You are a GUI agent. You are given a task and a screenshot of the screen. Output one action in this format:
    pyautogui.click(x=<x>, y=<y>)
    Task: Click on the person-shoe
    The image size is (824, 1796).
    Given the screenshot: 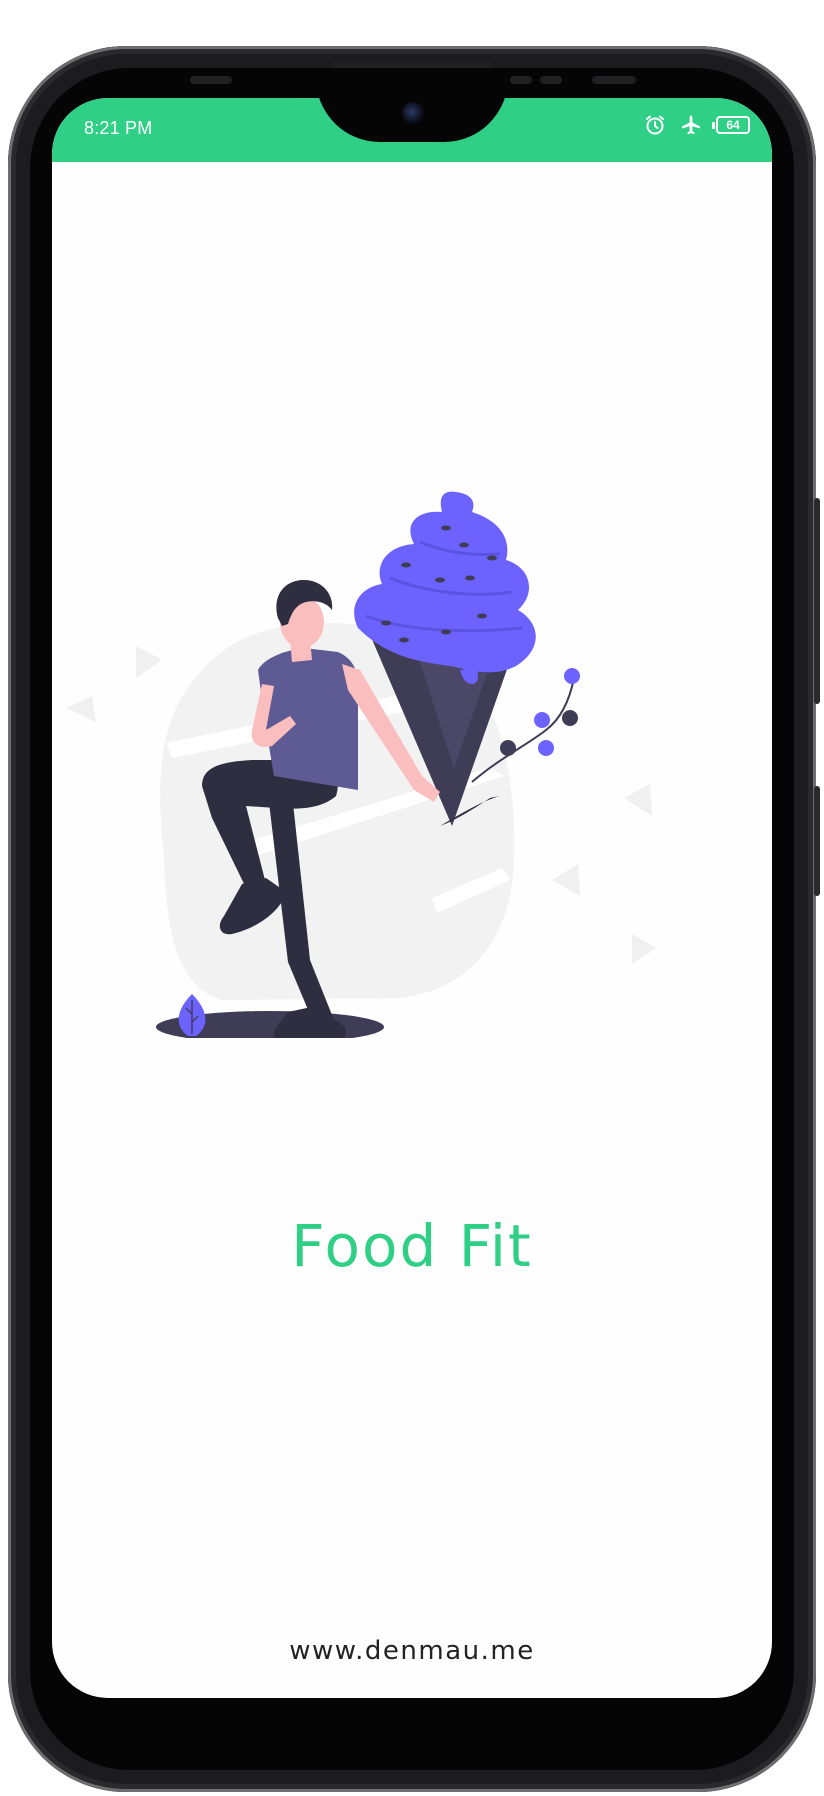 What is the action you would take?
    pyautogui.click(x=310, y=1022)
    